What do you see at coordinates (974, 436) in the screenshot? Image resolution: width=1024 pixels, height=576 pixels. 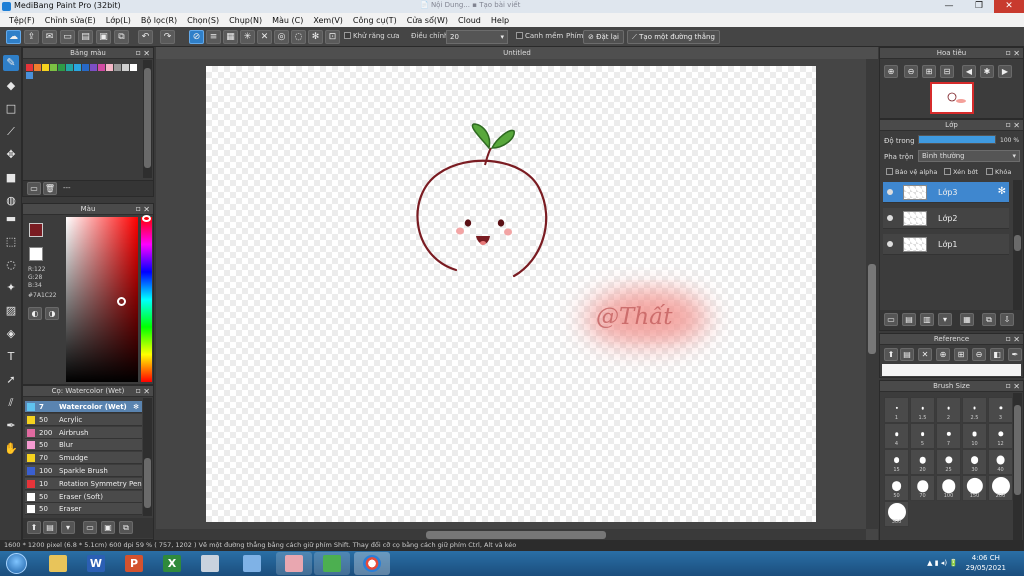 I see `brush-size-cell: 10` at bounding box center [974, 436].